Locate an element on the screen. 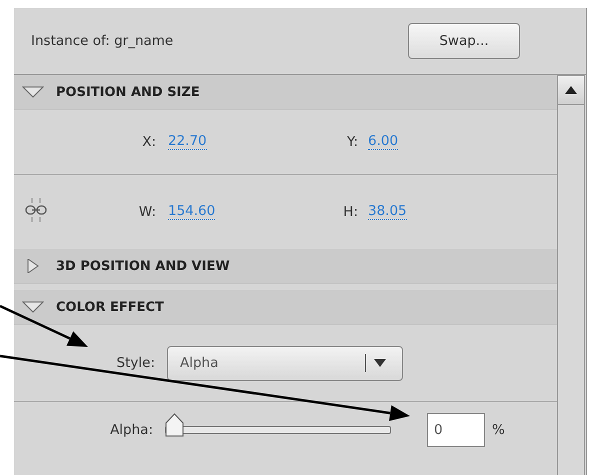  field-label: H: is located at coordinates (350, 212).